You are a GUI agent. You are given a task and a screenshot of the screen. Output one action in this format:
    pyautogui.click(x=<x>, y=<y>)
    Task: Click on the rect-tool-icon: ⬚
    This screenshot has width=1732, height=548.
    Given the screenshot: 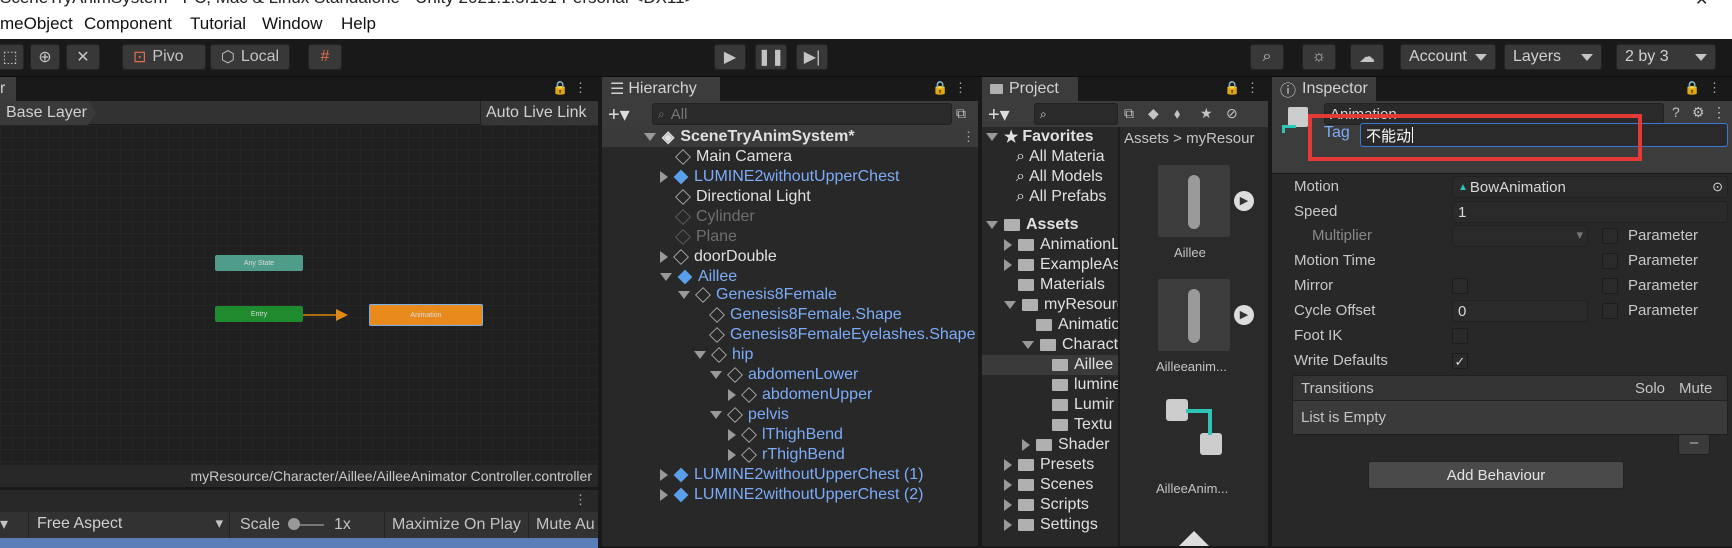 What is the action you would take?
    pyautogui.click(x=12, y=57)
    